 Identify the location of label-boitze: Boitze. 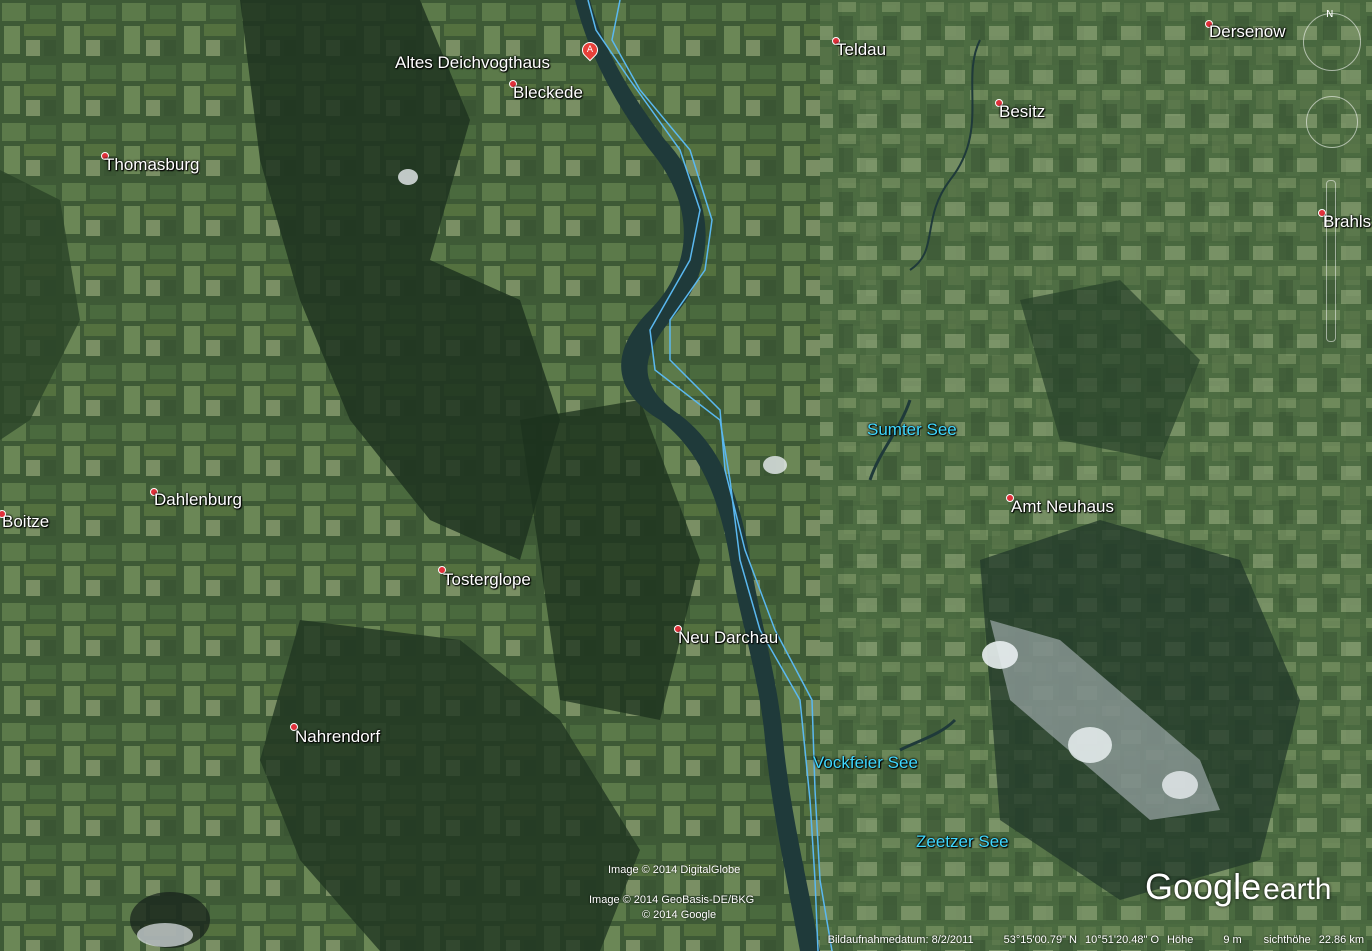
(25, 522).